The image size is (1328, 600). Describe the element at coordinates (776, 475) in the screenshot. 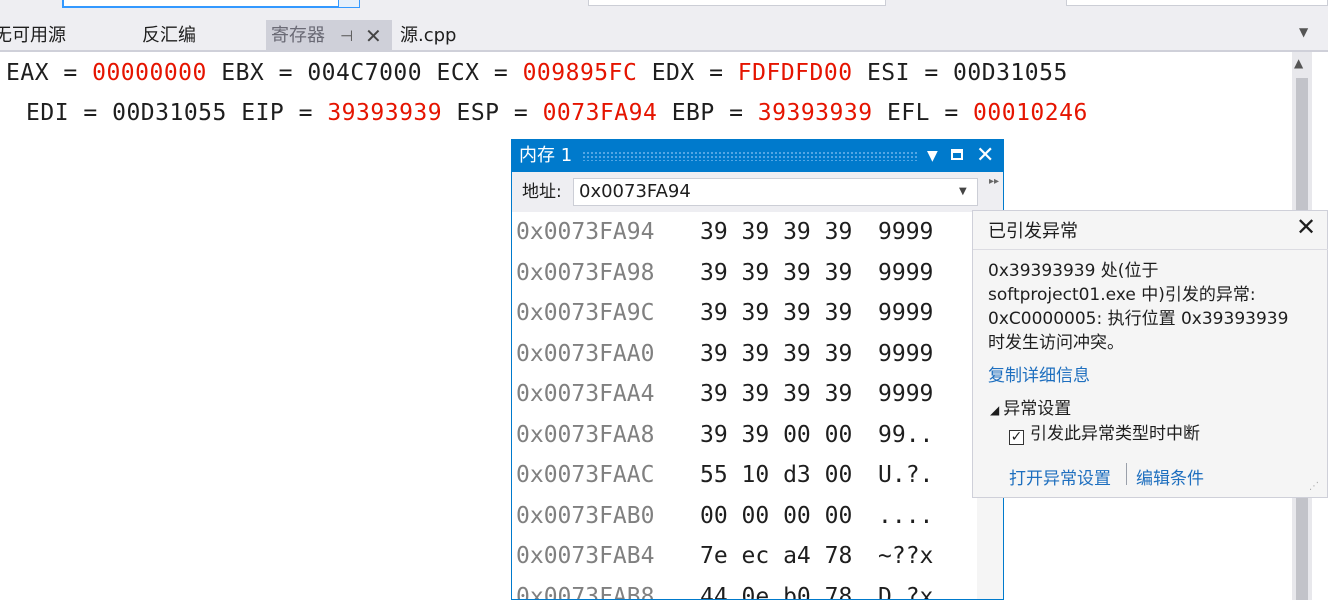

I see `memory-bytes: 55 10 d3 00` at that location.